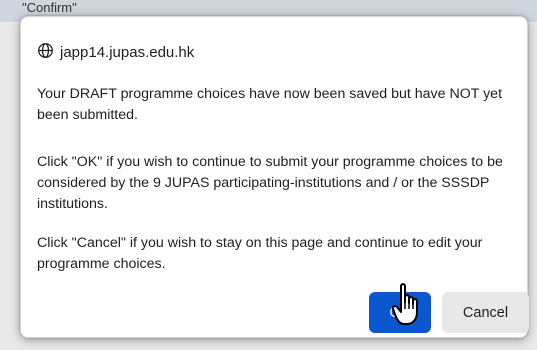  Describe the element at coordinates (485, 312) in the screenshot. I see `cancel-button: Cancel` at that location.